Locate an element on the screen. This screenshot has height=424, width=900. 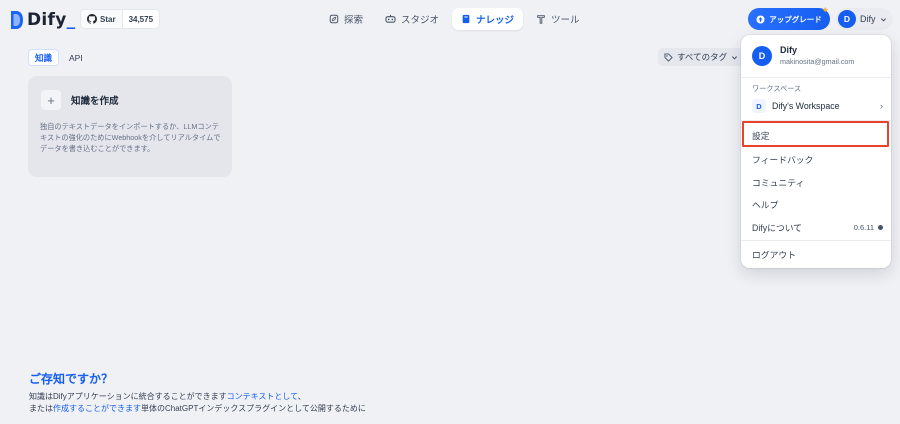
knowledge-tabs: 知識 API is located at coordinates (58, 57).